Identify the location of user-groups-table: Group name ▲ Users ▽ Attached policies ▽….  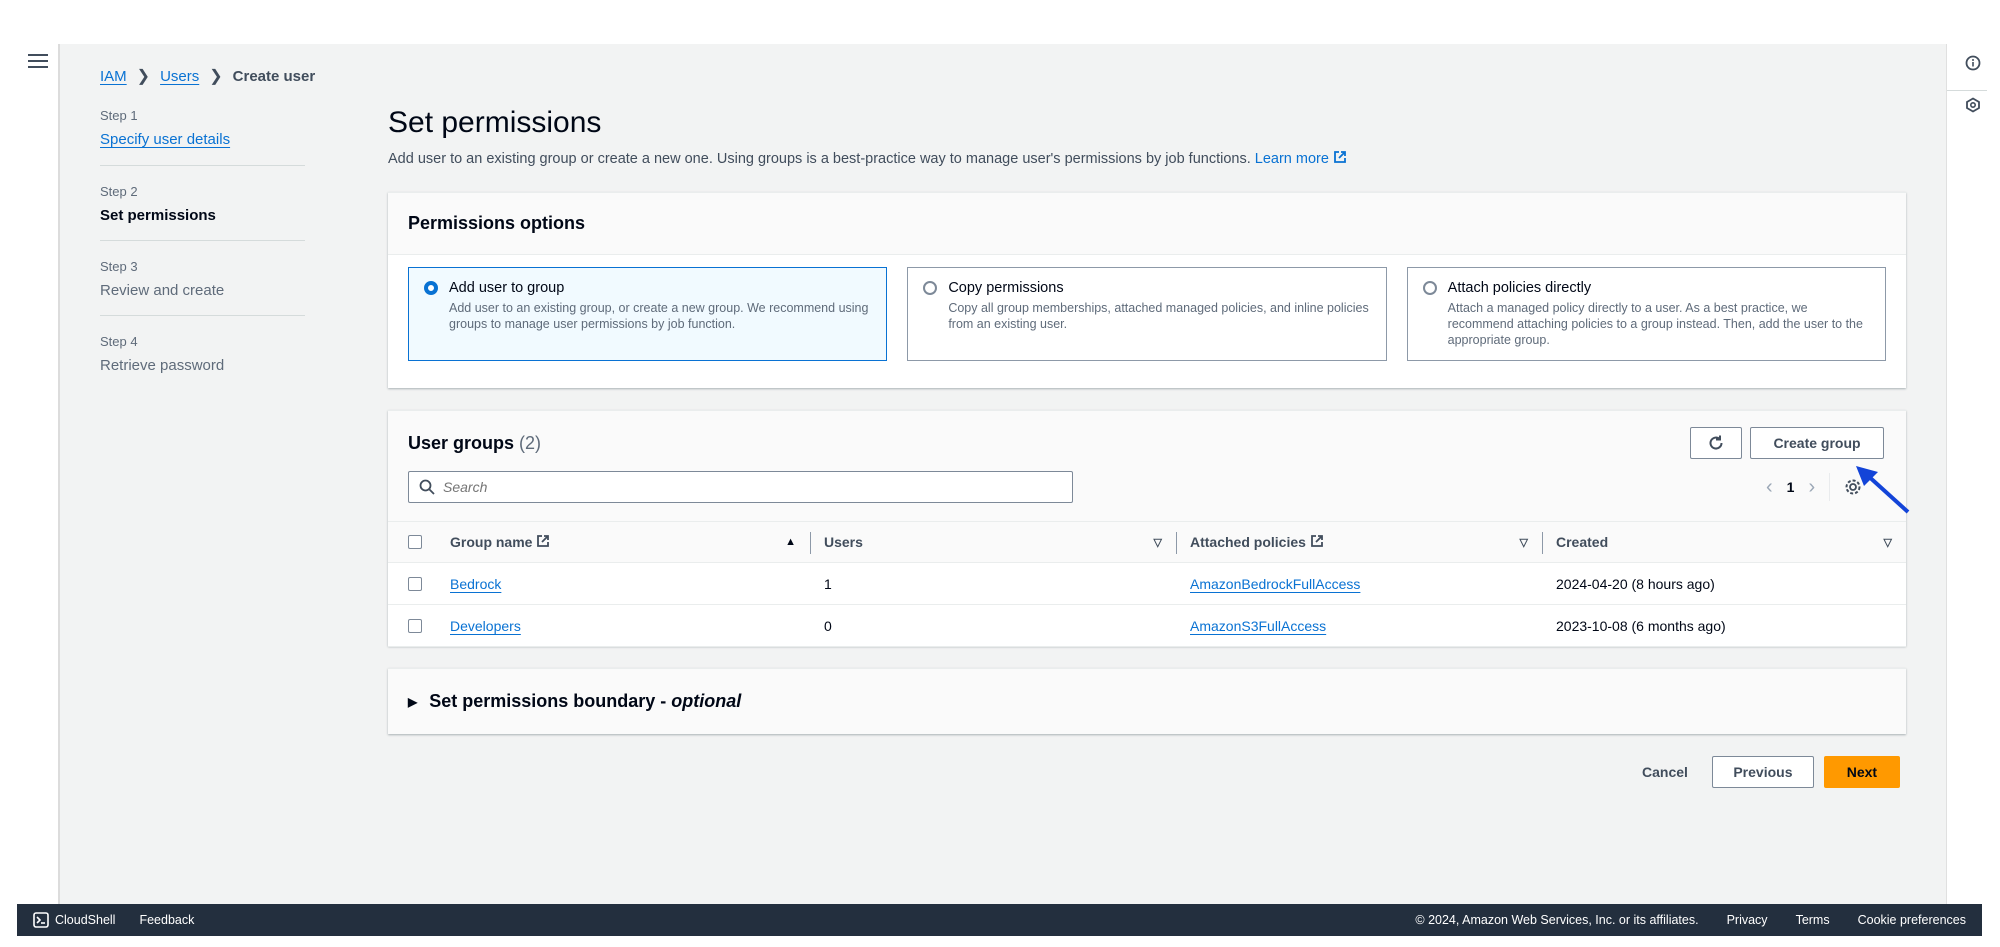
(1147, 584).